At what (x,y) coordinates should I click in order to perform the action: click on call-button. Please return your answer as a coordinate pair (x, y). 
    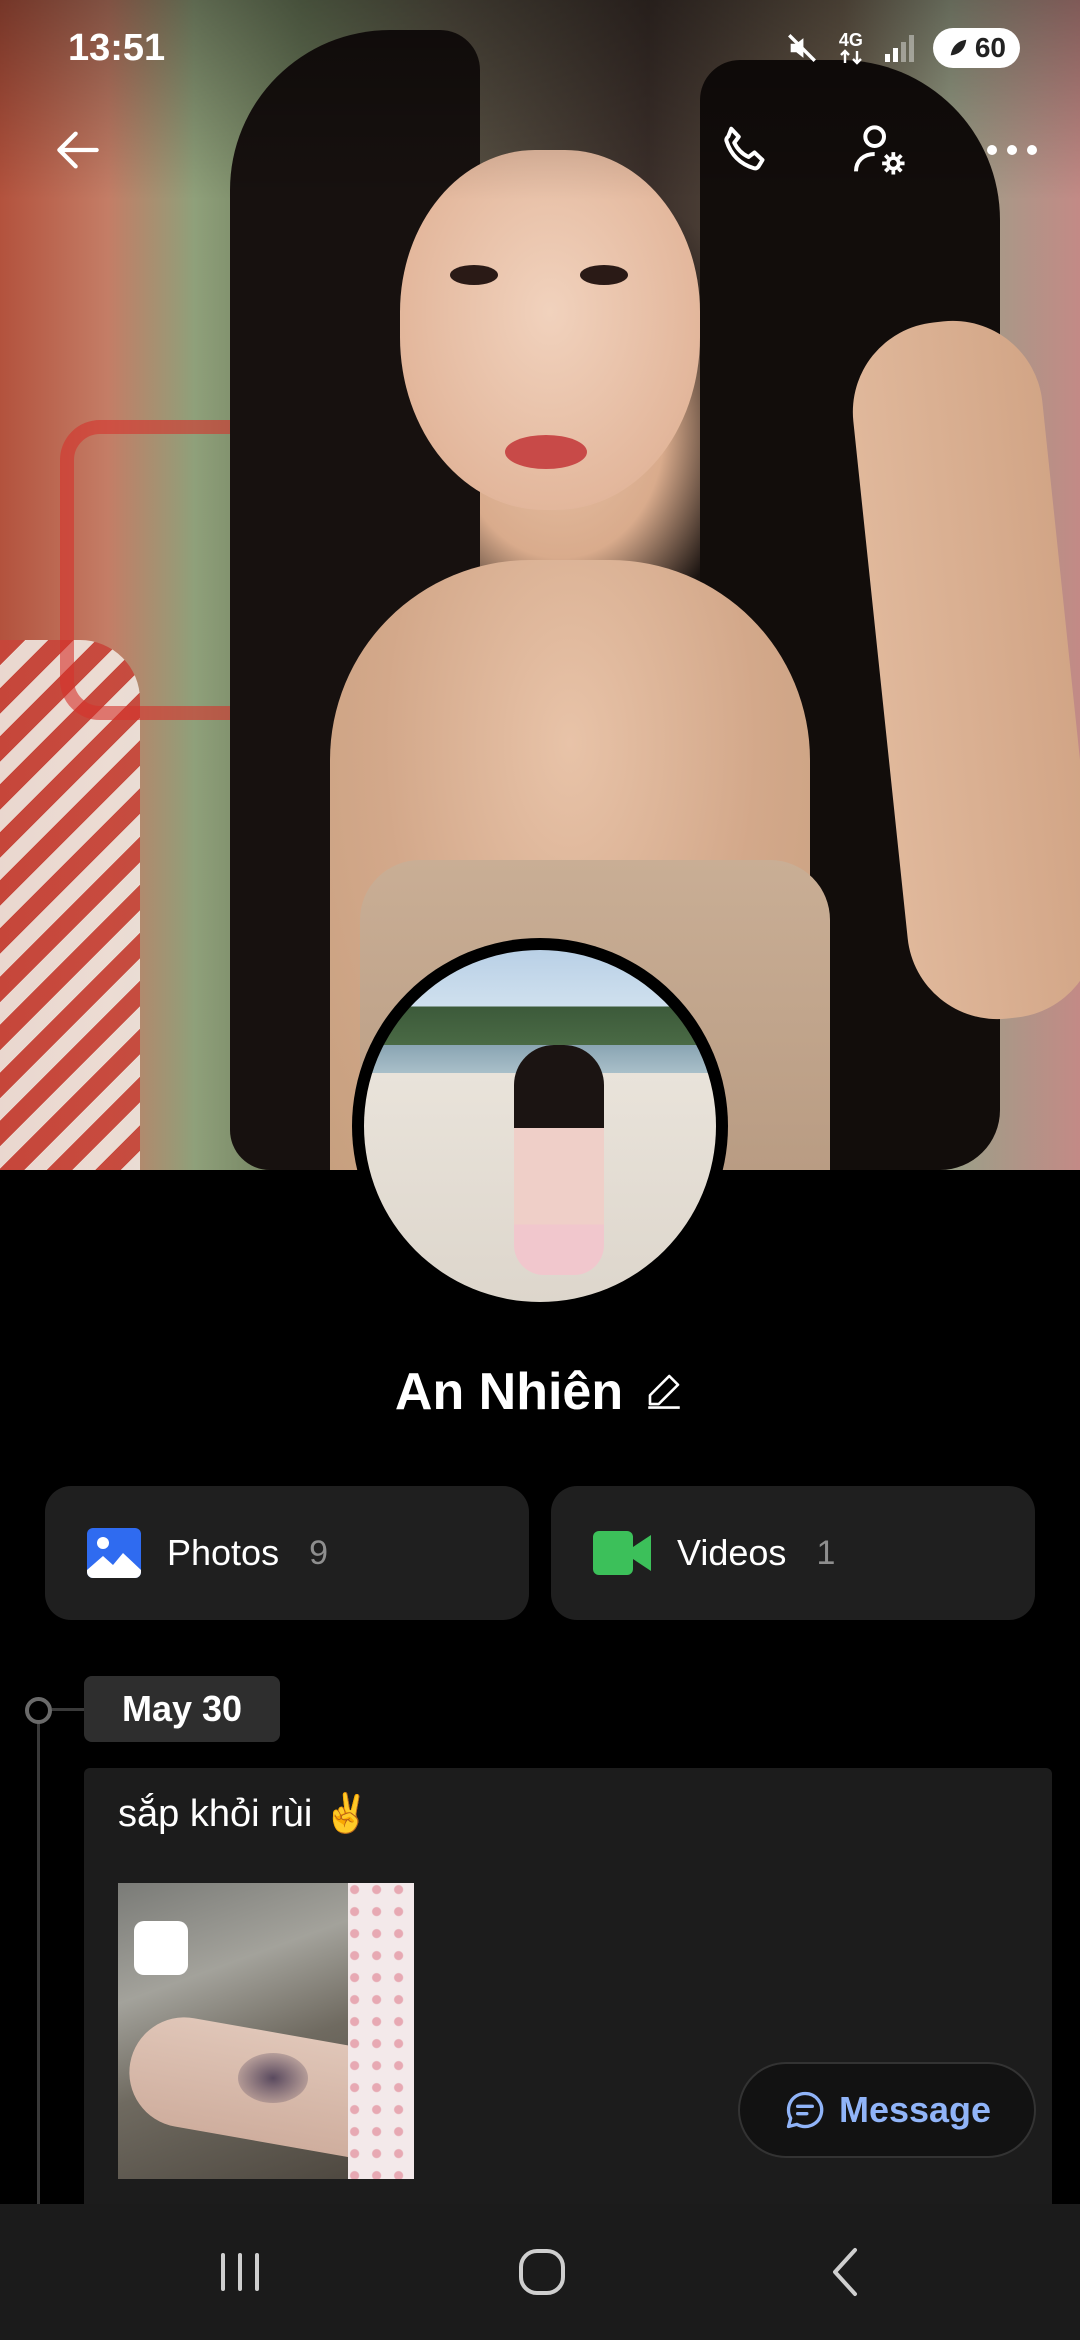
    Looking at the image, I should click on (745, 150).